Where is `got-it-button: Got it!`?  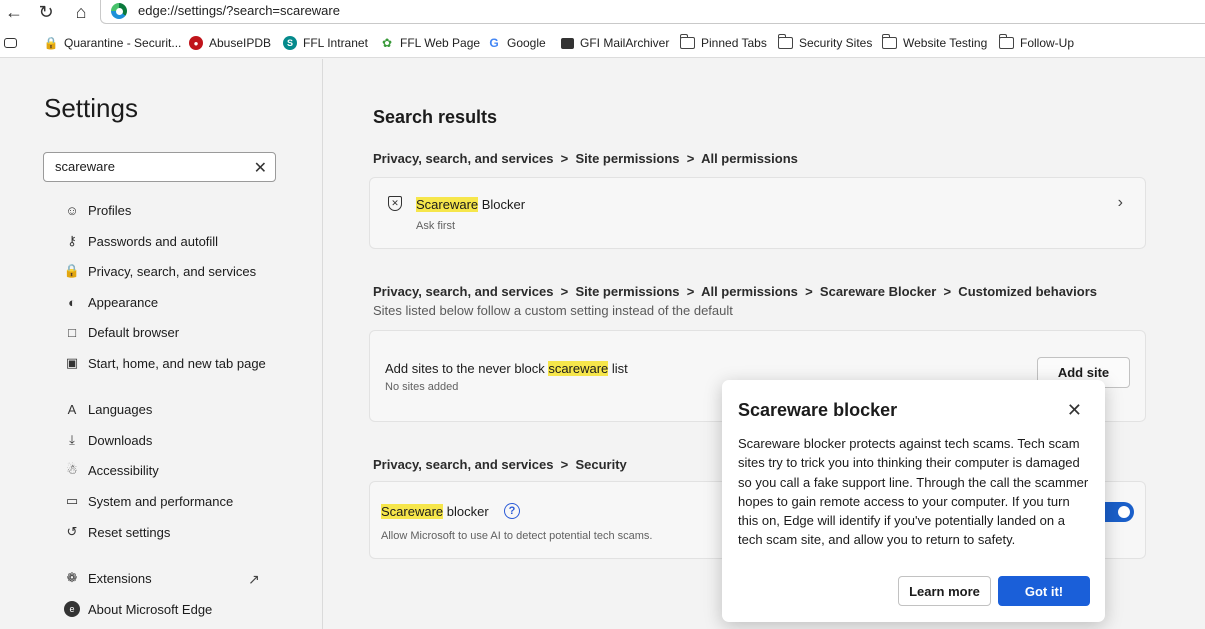 got-it-button: Got it! is located at coordinates (1044, 591).